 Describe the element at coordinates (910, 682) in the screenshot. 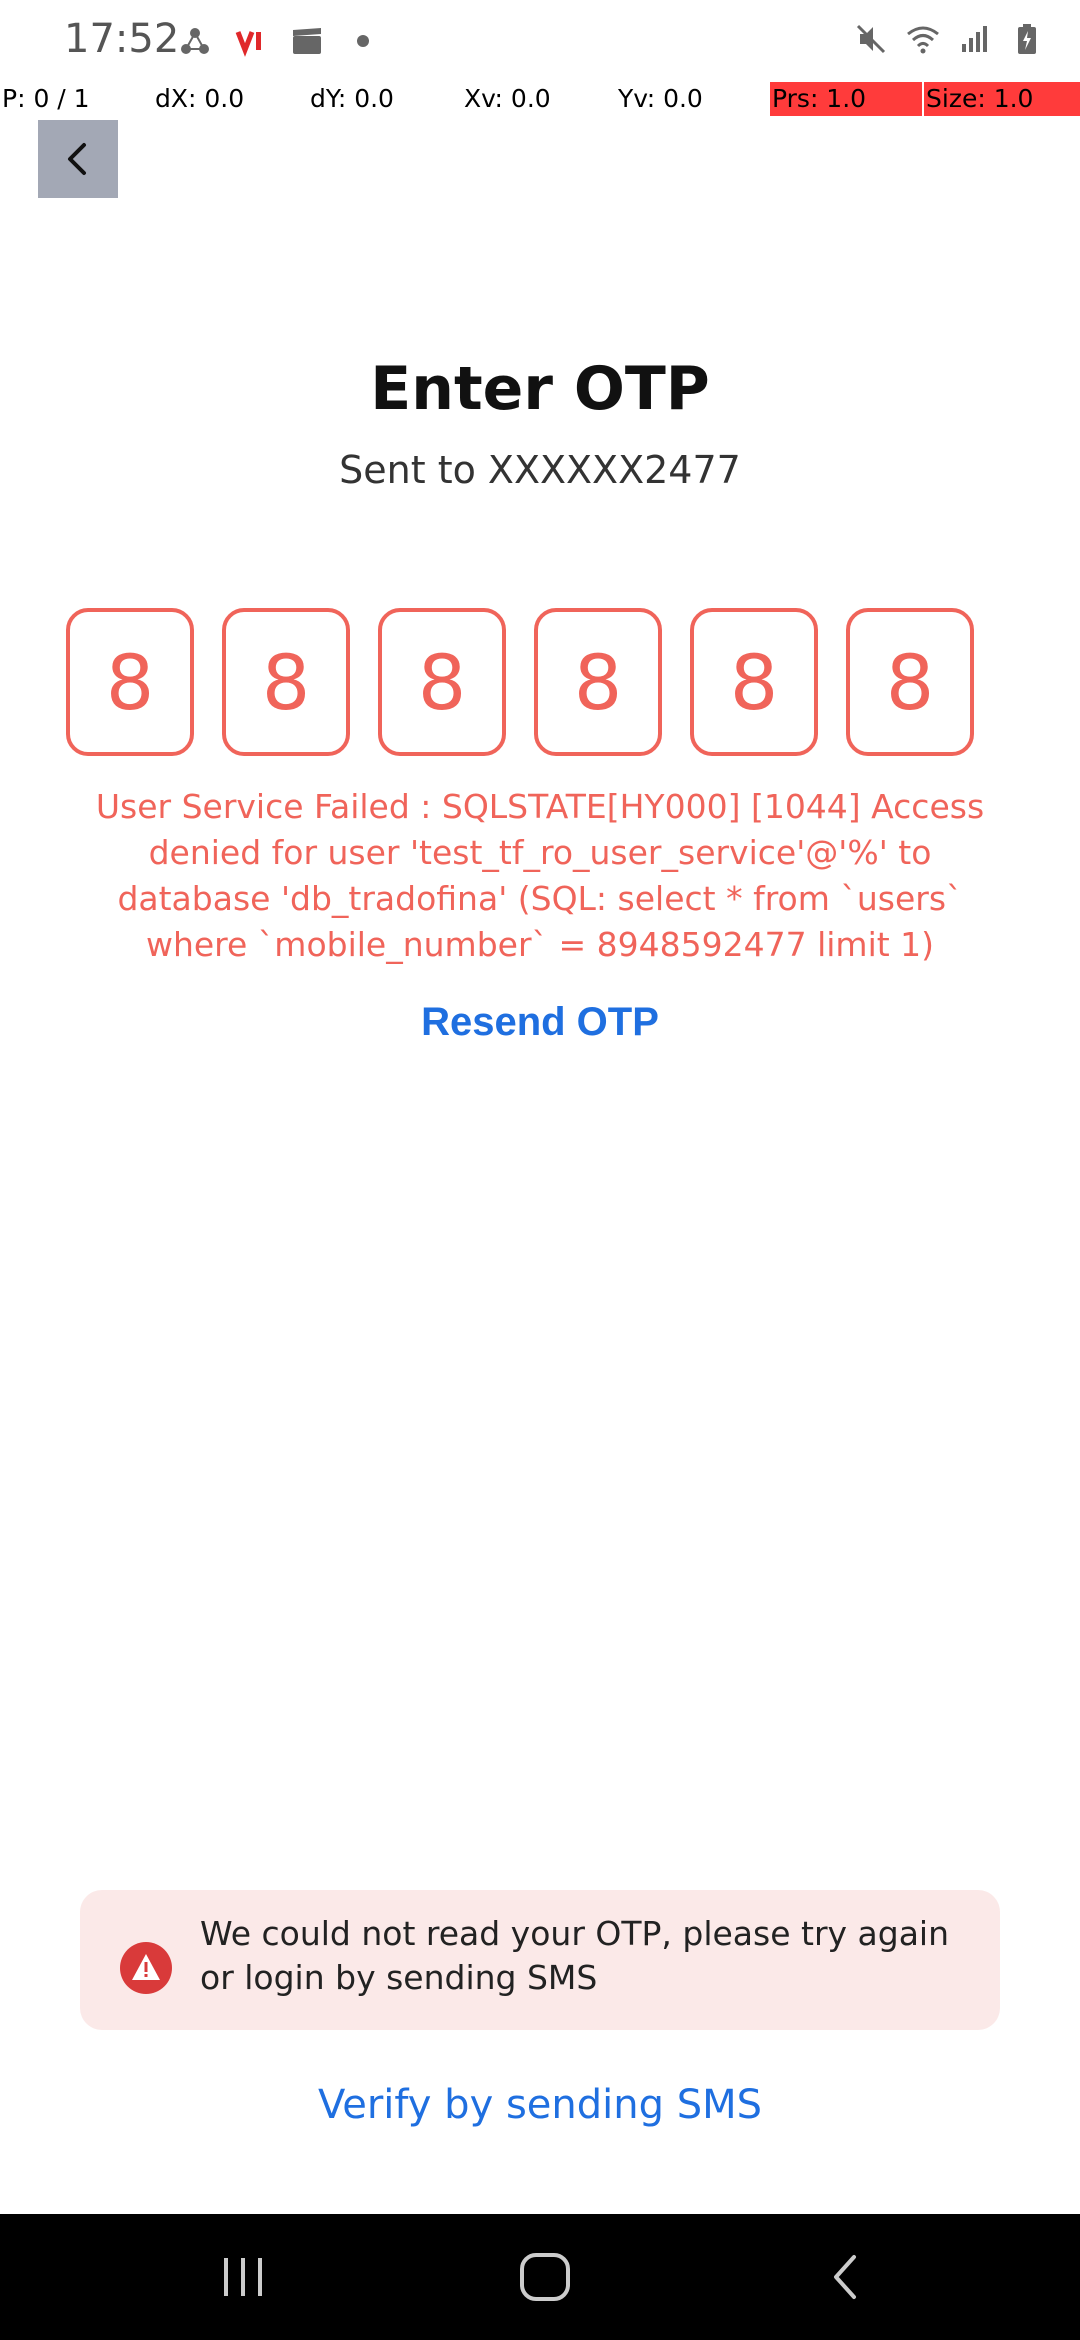

I see `otp-digit-6: 8` at that location.